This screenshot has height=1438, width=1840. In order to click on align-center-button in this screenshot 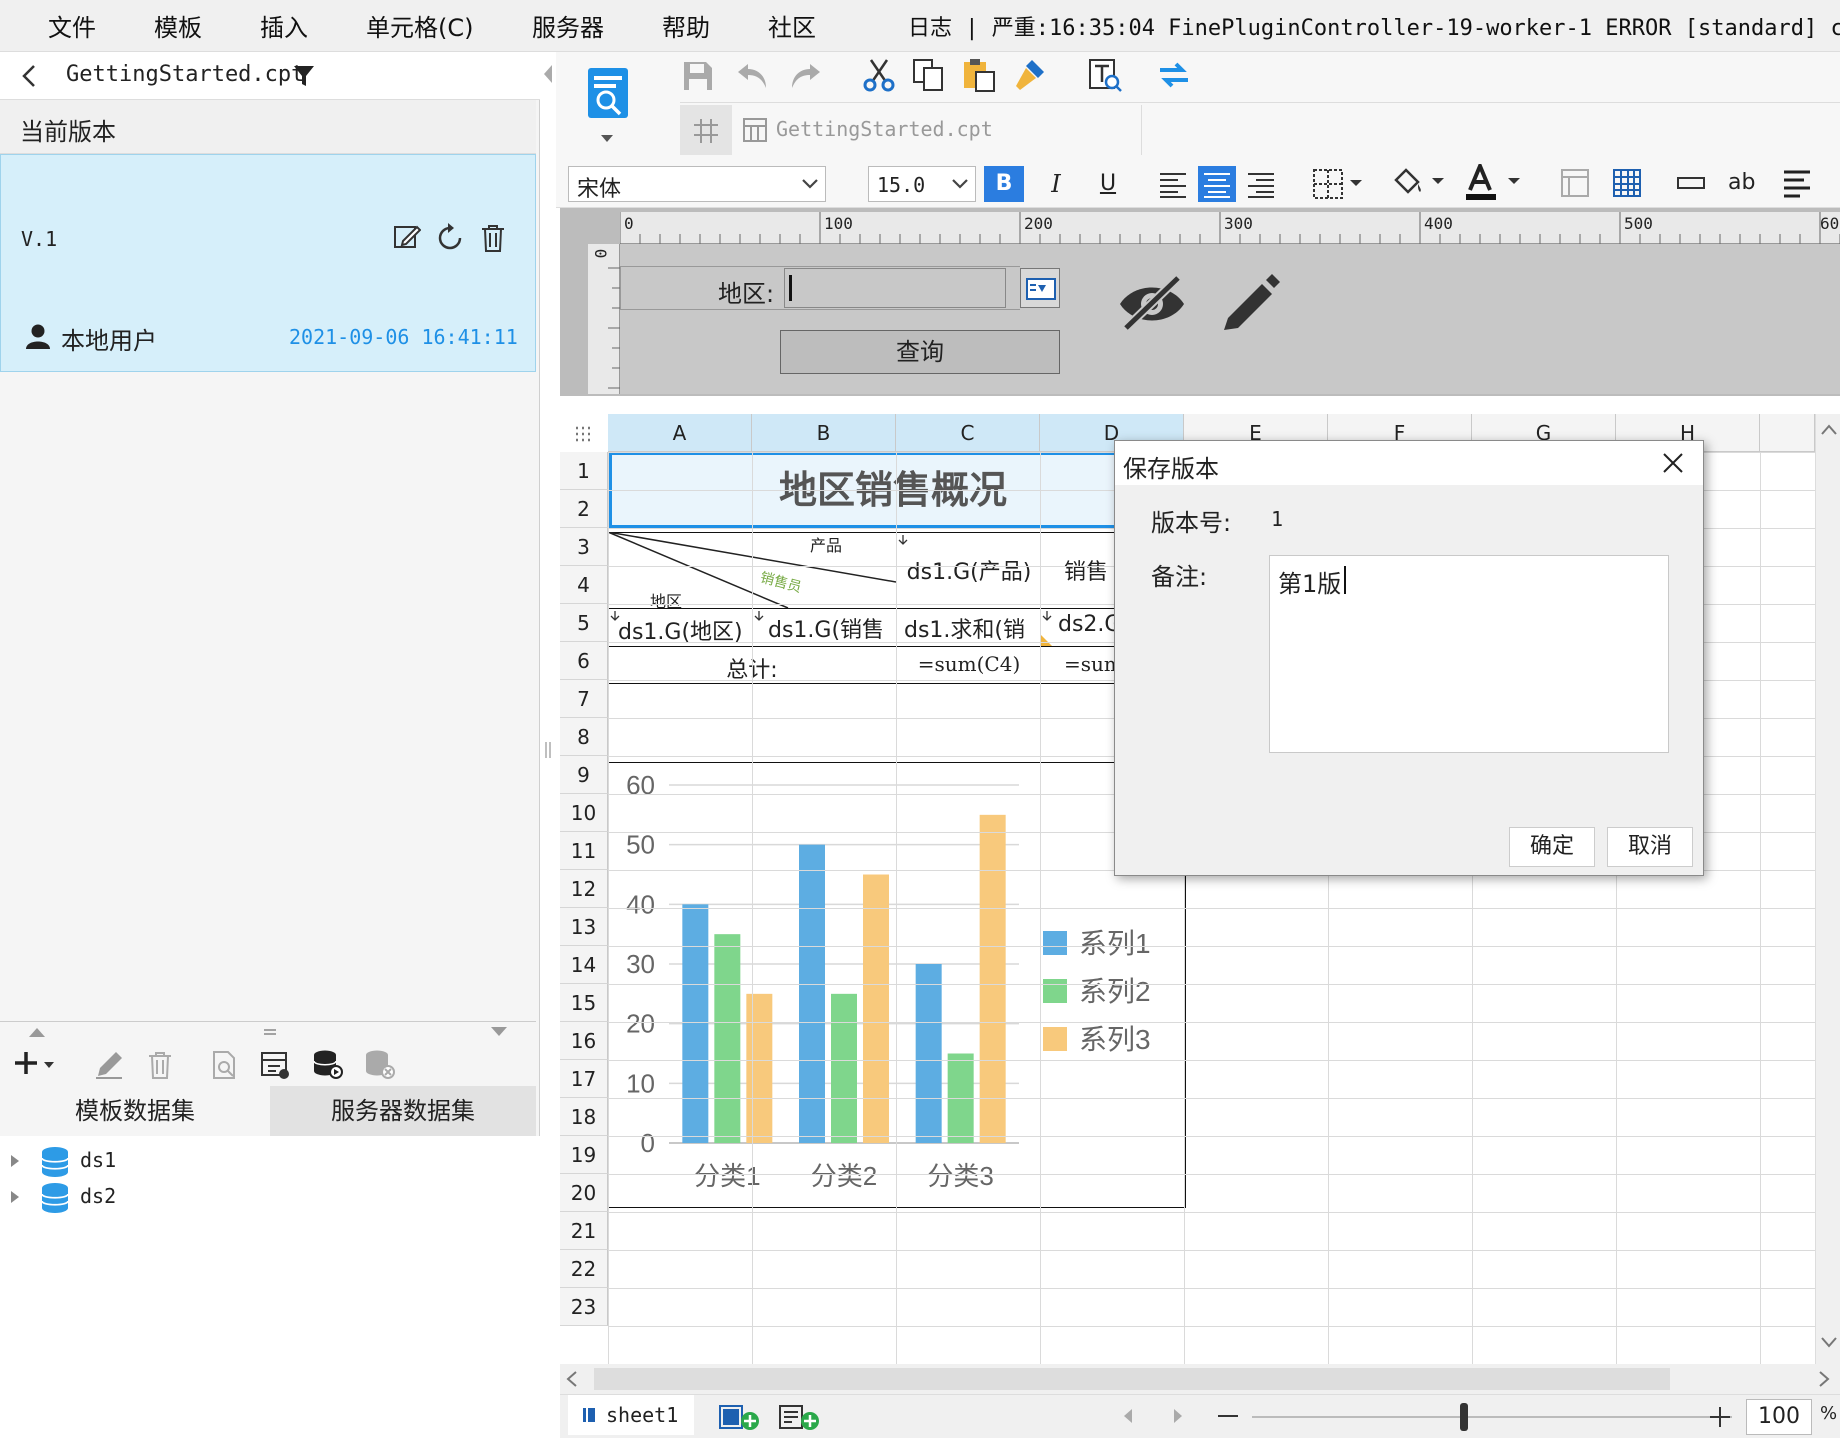, I will do `click(1217, 184)`.